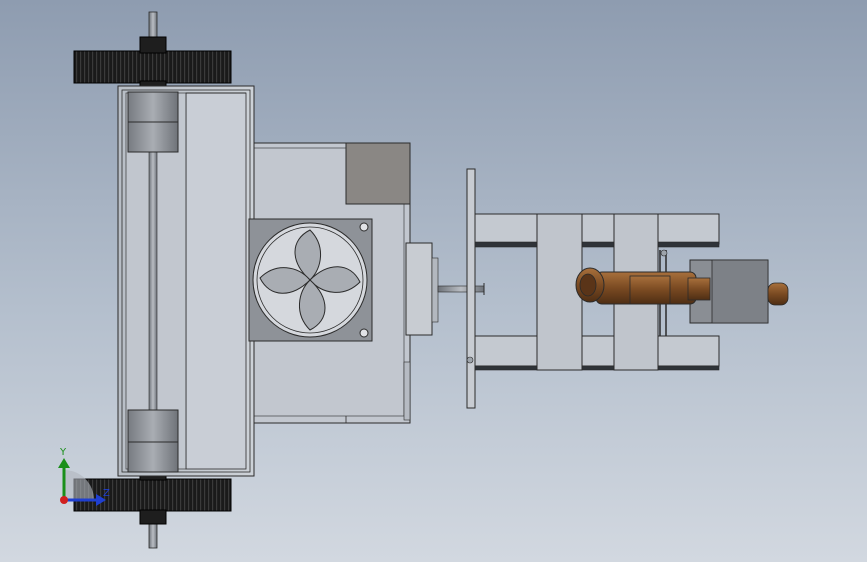 This screenshot has height=562, width=867. What do you see at coordinates (419, 289) in the screenshot?
I see `servo-housing` at bounding box center [419, 289].